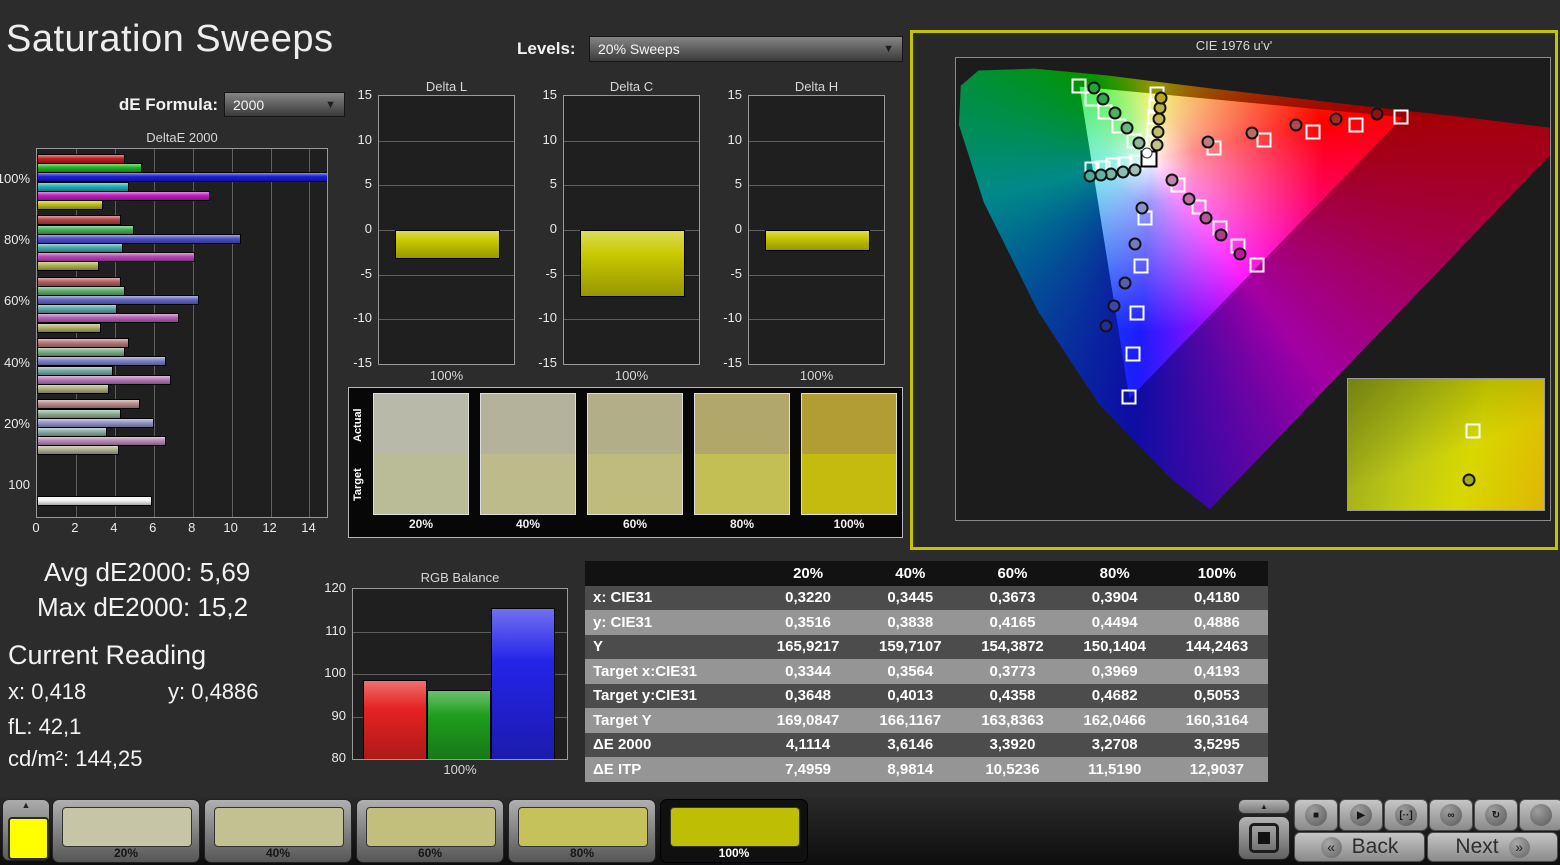  I want to click on delta_h-xlabel: 100%, so click(816, 375).